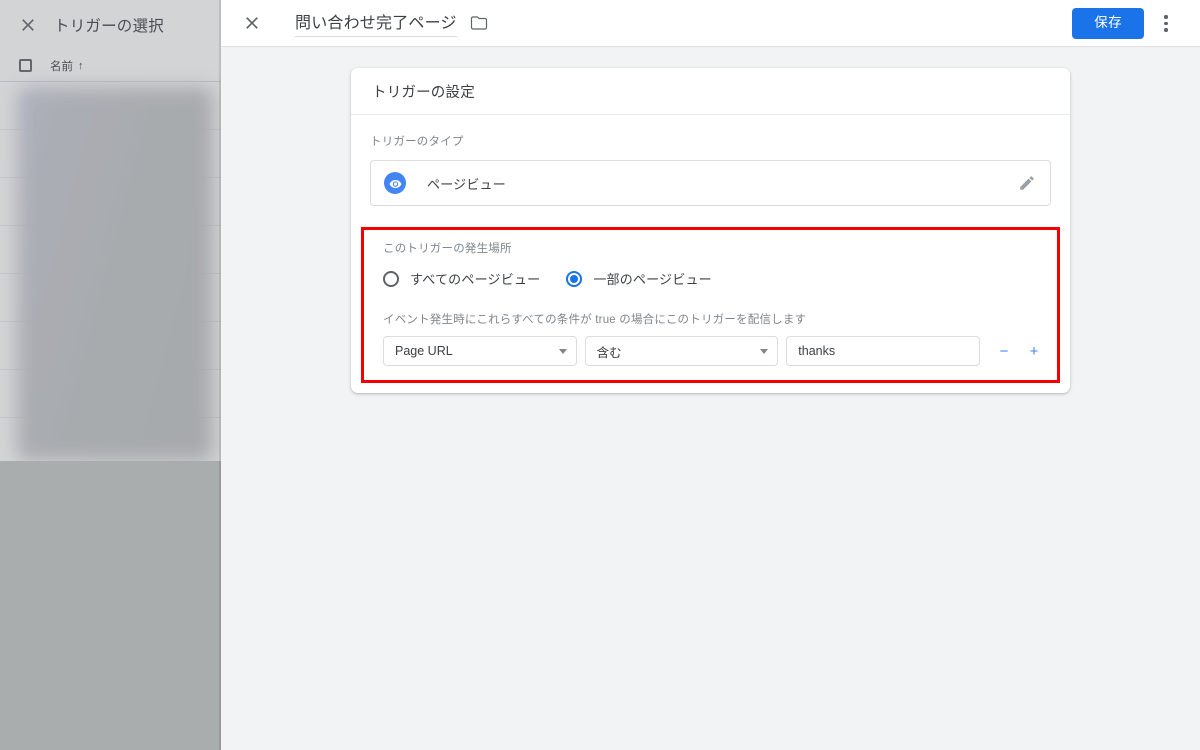  What do you see at coordinates (479, 23) in the screenshot?
I see `folder-icon` at bounding box center [479, 23].